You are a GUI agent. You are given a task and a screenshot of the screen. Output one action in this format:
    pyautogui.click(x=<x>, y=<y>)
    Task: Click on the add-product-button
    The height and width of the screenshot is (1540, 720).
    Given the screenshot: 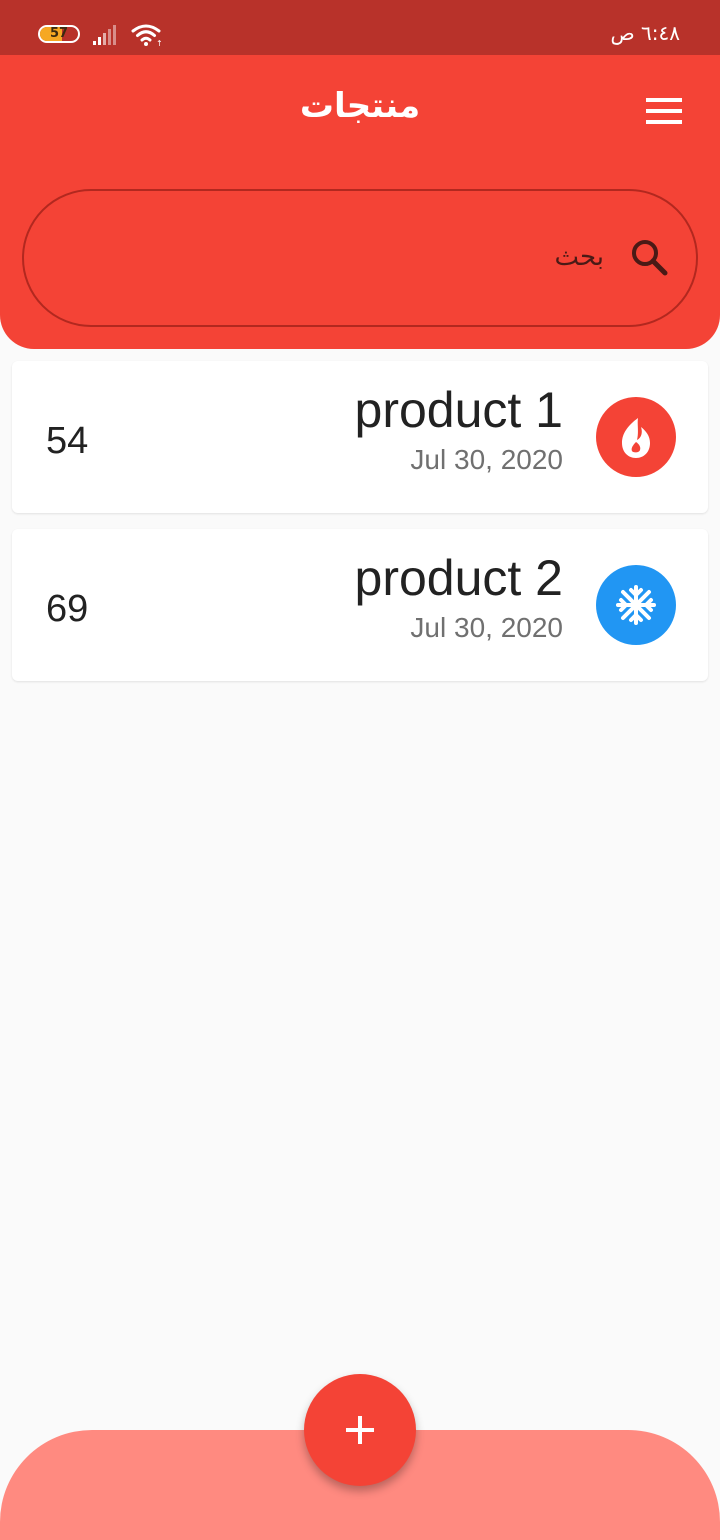 What is the action you would take?
    pyautogui.click(x=360, y=1430)
    